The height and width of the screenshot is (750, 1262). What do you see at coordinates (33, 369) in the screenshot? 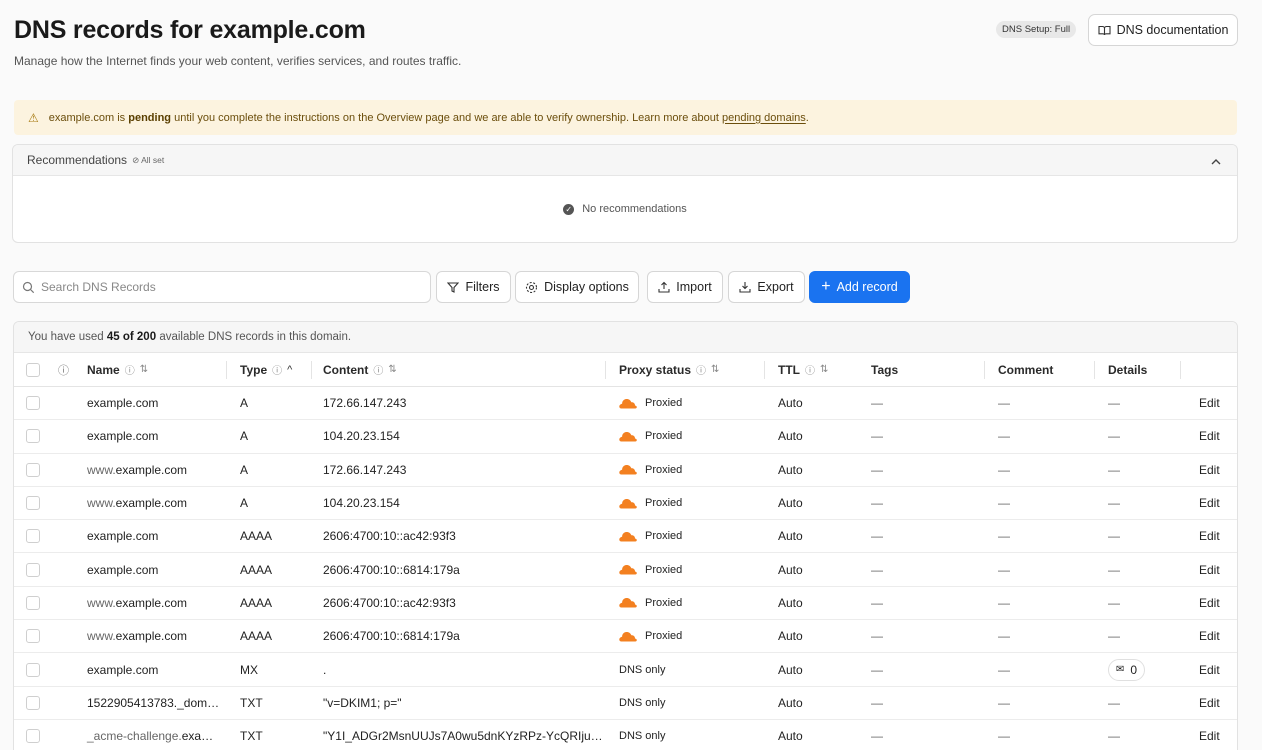
I see `select-all-checkbox` at bounding box center [33, 369].